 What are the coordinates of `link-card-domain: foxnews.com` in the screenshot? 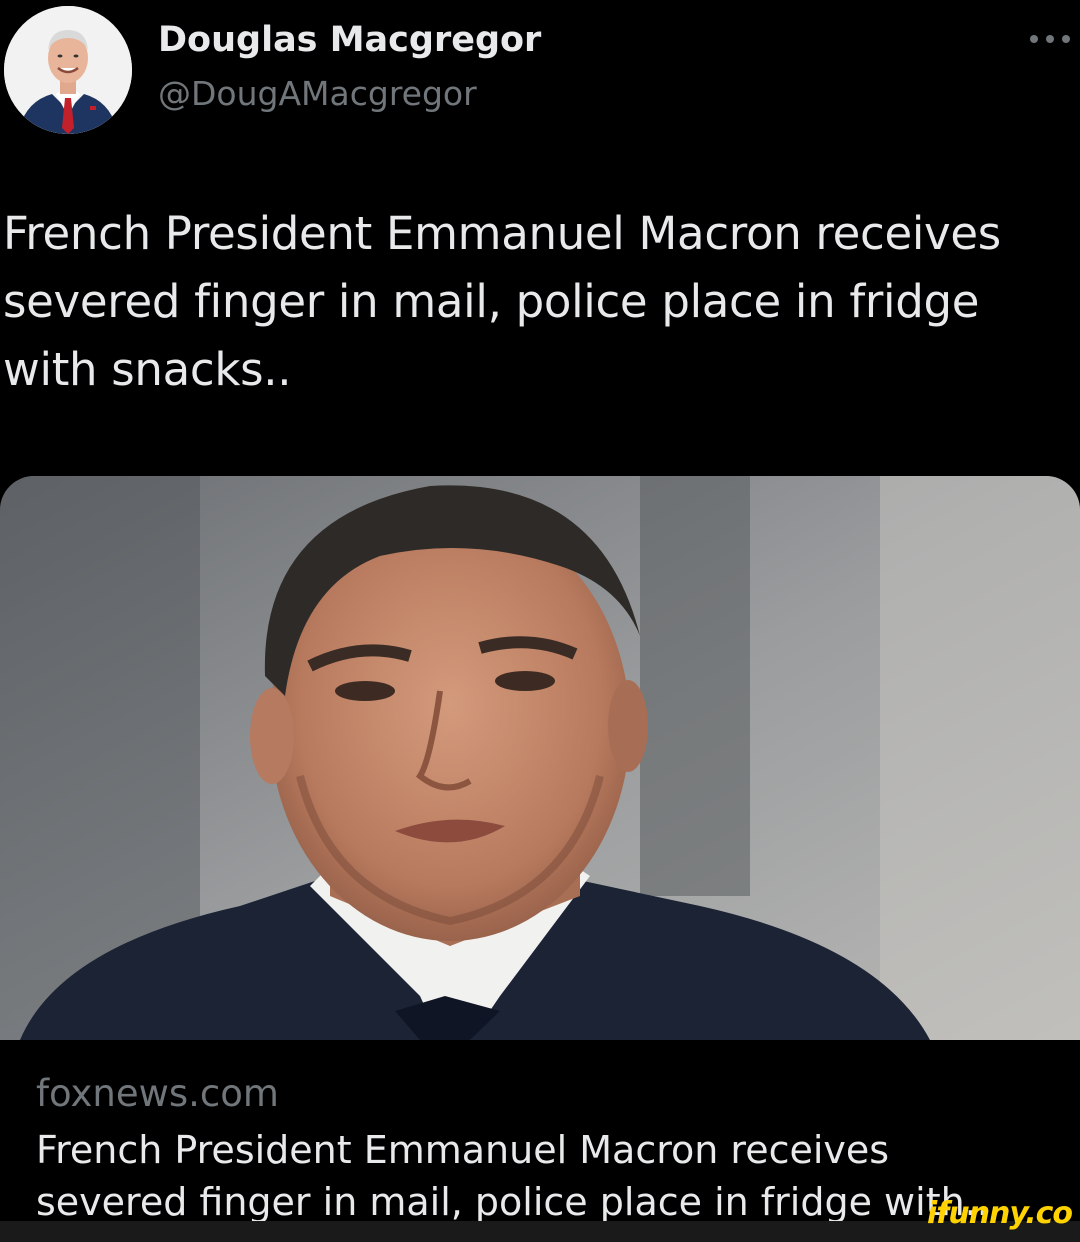 It's located at (157, 1093).